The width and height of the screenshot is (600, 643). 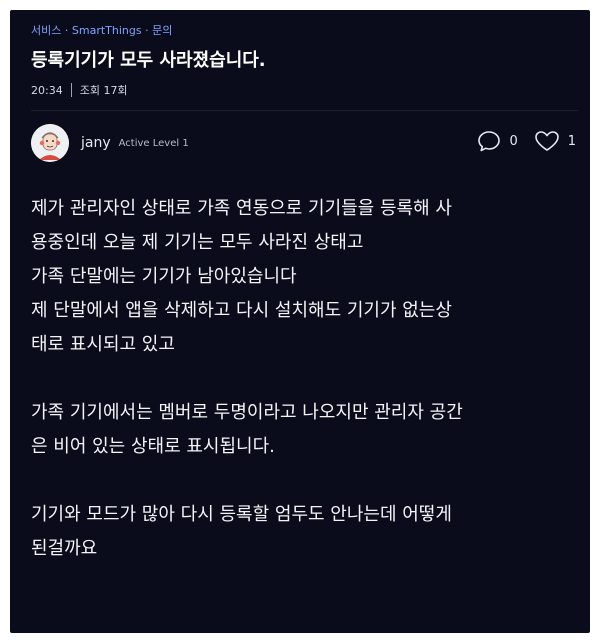 I want to click on meta-divider, so click(x=71, y=90).